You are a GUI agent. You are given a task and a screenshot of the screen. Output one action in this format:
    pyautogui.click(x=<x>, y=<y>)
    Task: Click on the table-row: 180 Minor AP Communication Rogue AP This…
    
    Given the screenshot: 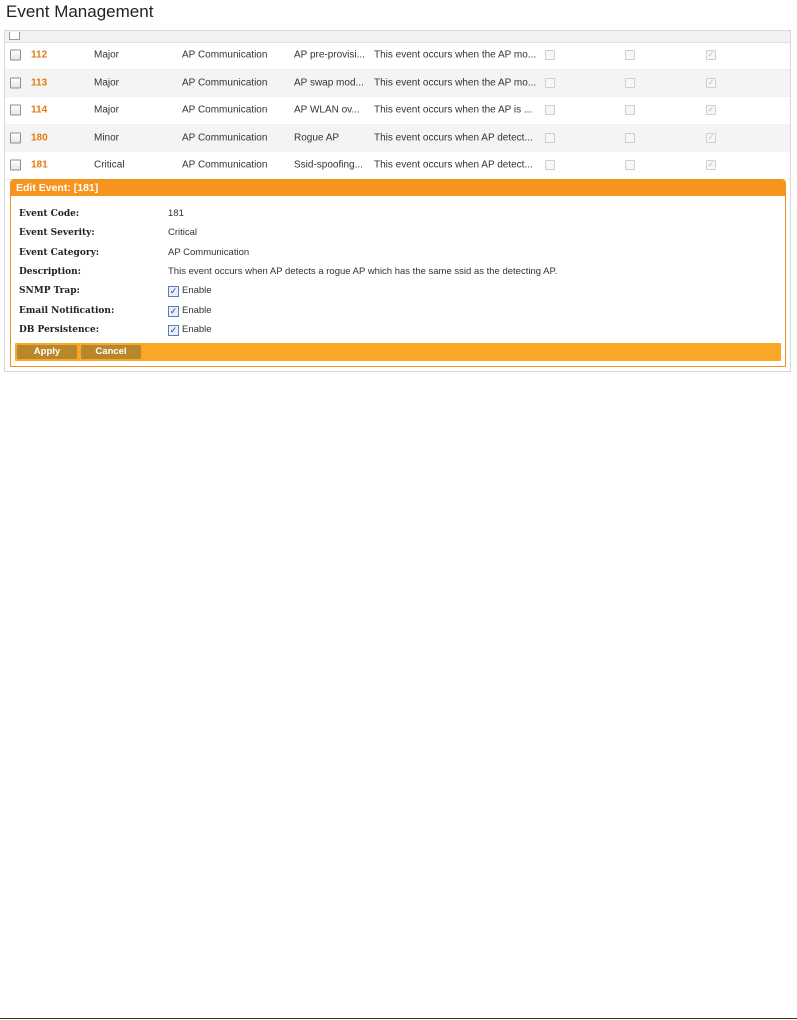 What is the action you would take?
    pyautogui.click(x=397, y=138)
    